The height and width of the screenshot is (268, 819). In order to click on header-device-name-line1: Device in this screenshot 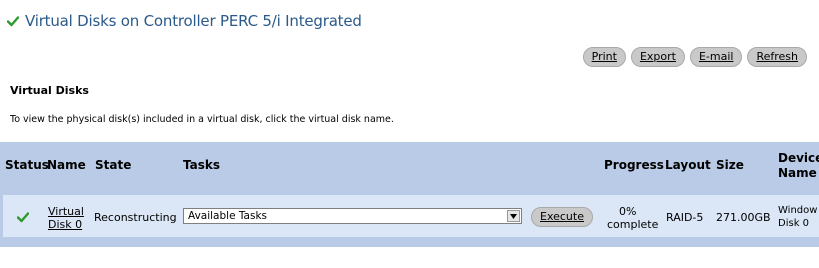, I will do `click(798, 158)`.